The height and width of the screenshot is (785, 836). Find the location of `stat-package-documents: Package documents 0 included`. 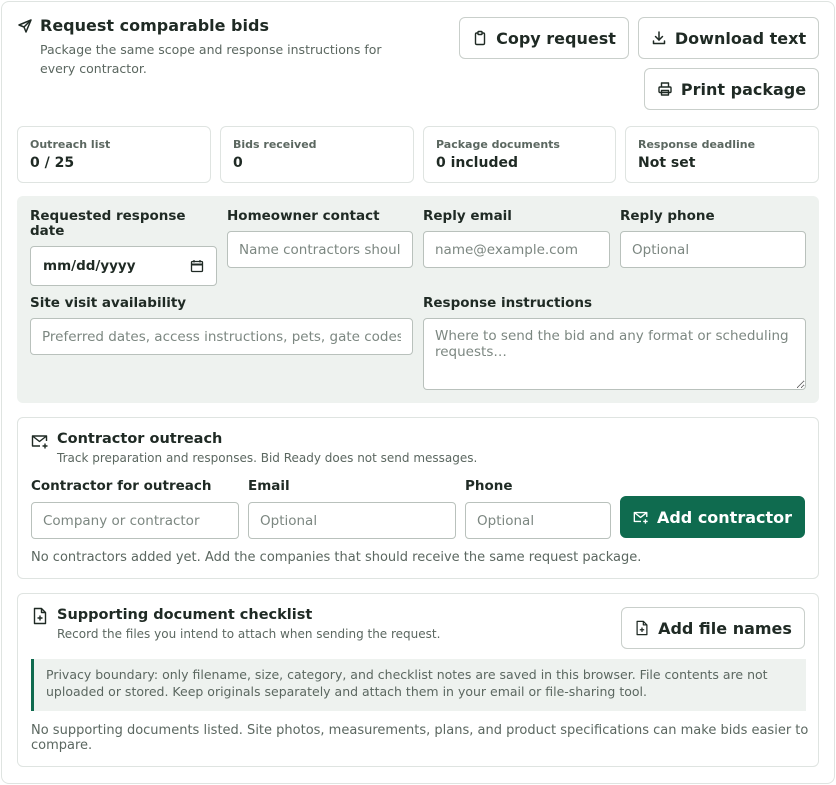

stat-package-documents: Package documents 0 included is located at coordinates (519, 154).